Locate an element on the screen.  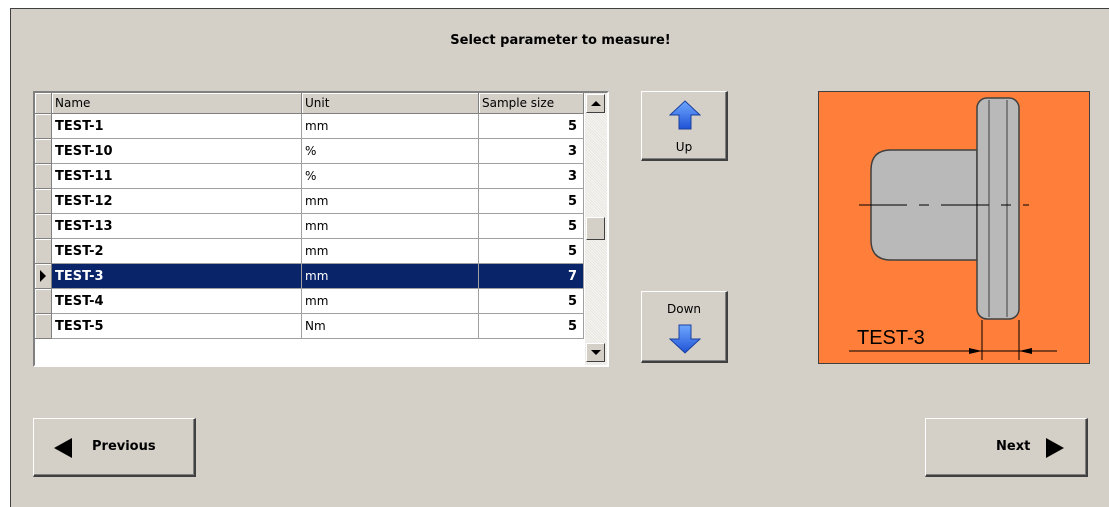
caret-down-icon is located at coordinates (595, 352).